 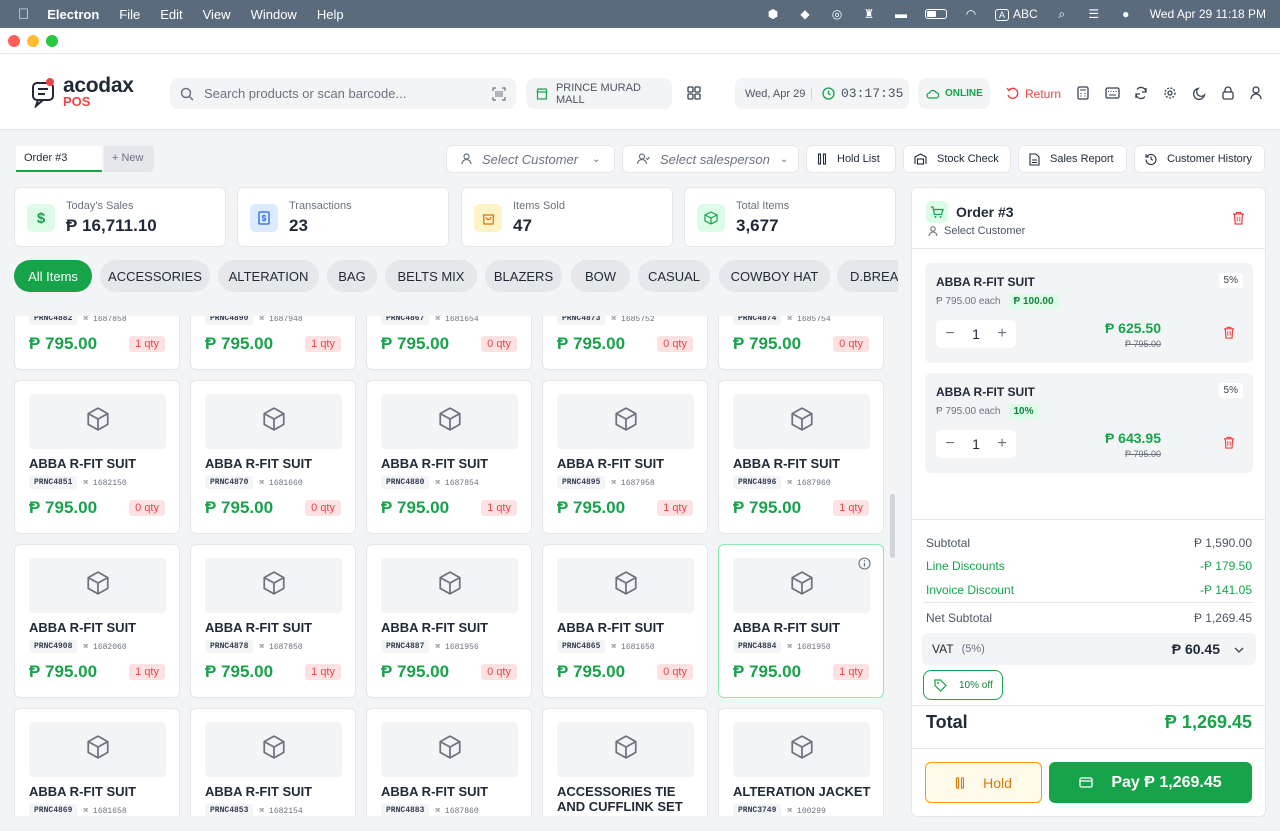 I want to click on tab-order-3: Order #3, so click(x=59, y=159).